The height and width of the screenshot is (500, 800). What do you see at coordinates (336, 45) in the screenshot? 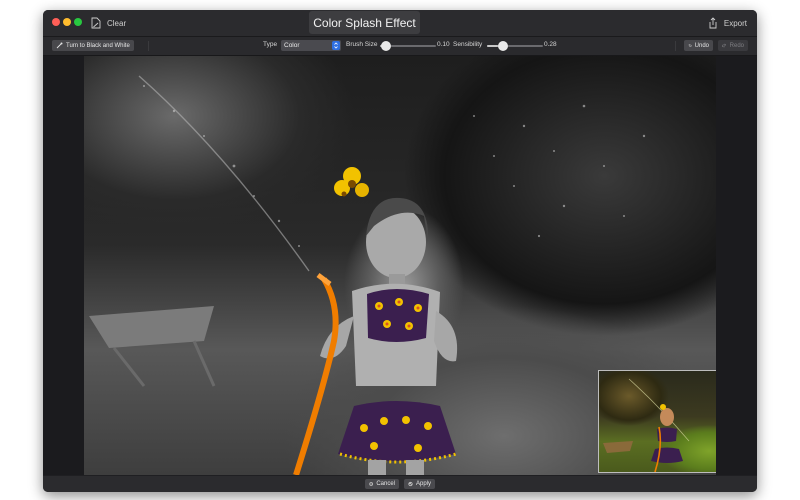
I see `select-arrows-icon` at bounding box center [336, 45].